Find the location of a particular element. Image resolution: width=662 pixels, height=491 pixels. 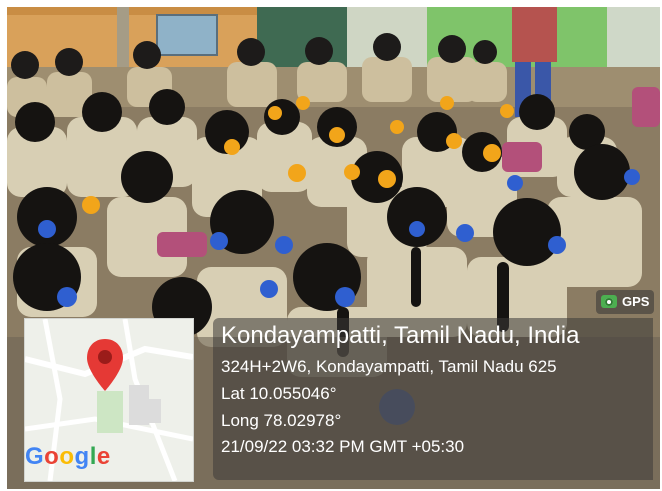

map-pin-icon is located at coordinates (105, 365).